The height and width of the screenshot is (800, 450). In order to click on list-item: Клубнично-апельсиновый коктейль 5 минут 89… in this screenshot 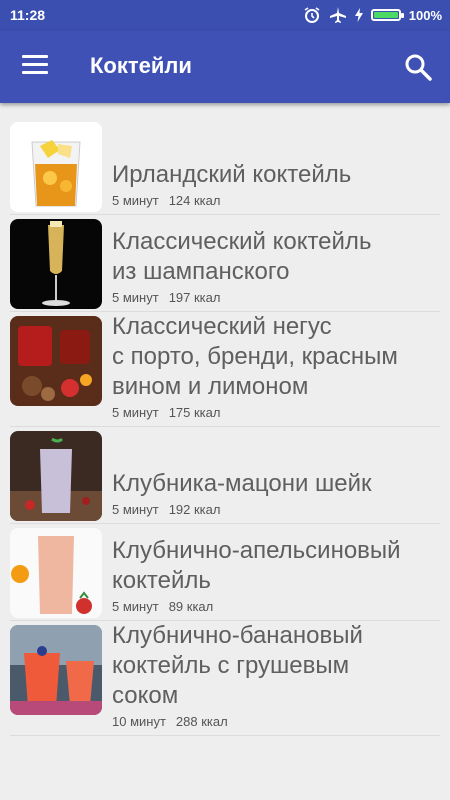, I will do `click(225, 572)`.